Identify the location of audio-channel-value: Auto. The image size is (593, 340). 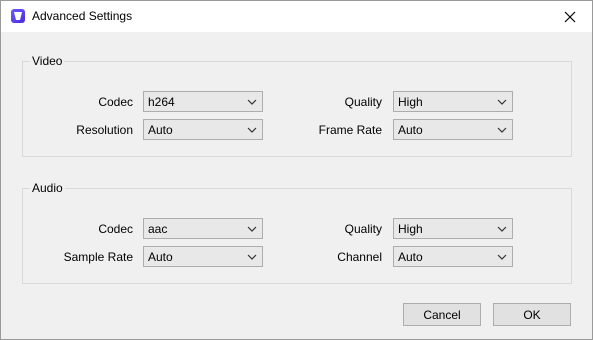
(410, 256).